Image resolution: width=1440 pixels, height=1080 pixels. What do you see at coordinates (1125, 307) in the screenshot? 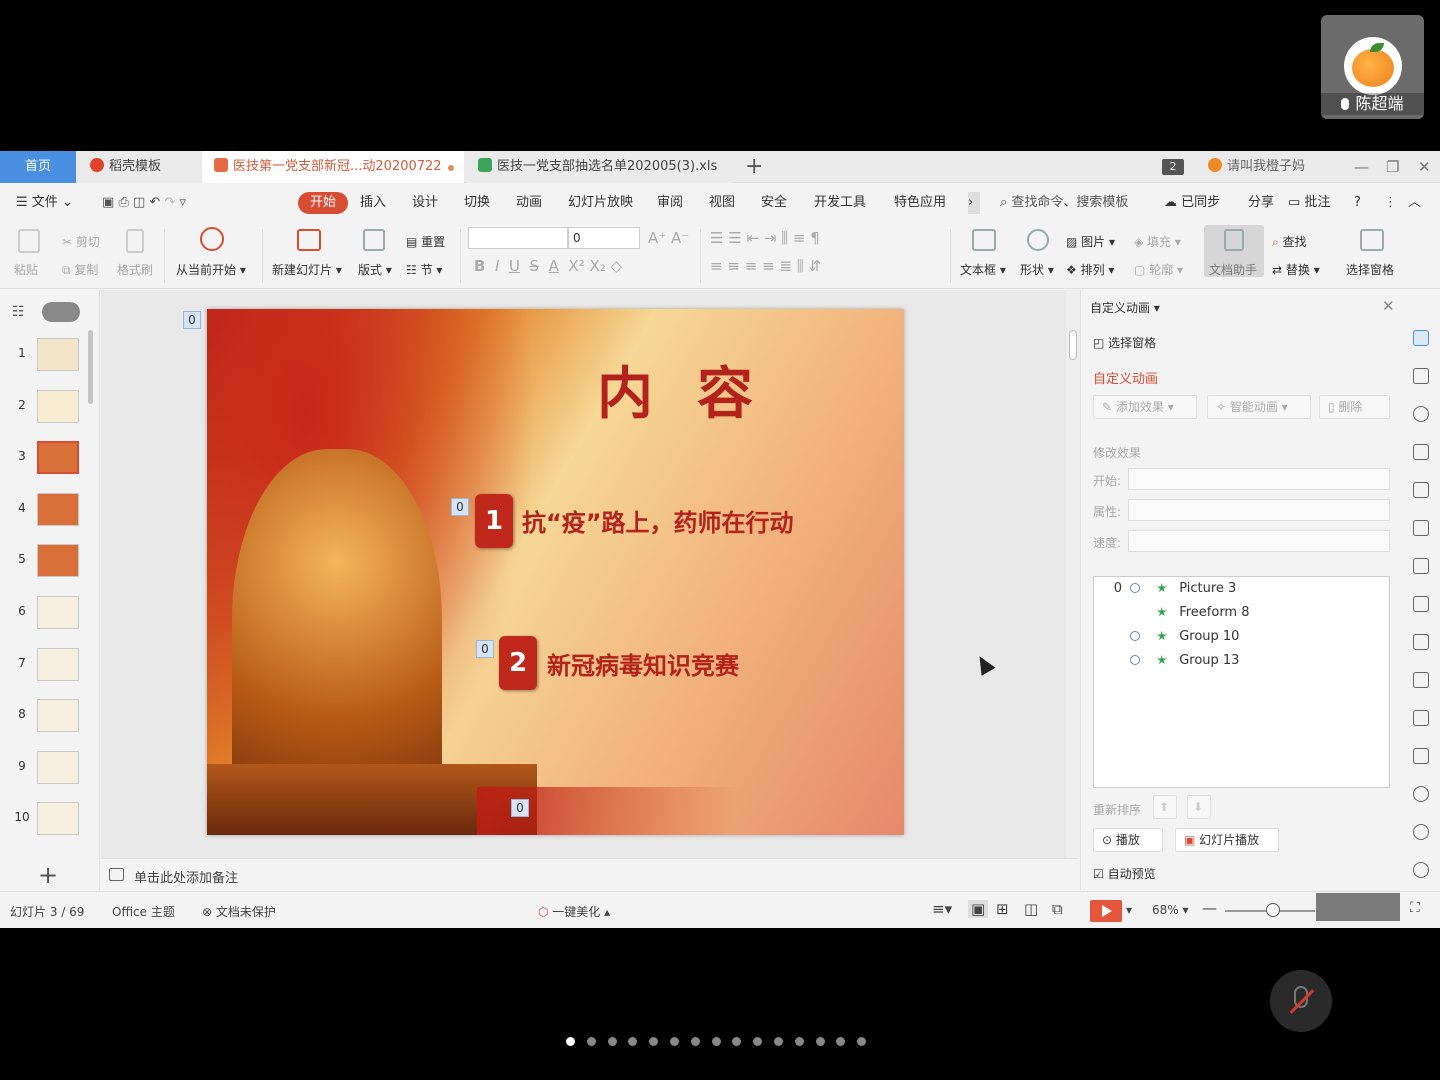
I see `pane-header: 自定义动画 ▾` at bounding box center [1125, 307].